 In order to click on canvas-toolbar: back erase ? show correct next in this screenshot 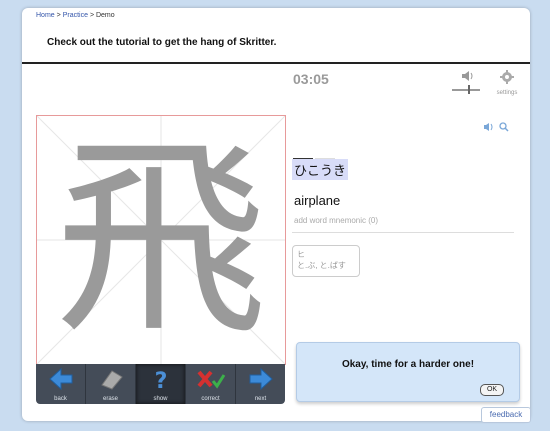, I will do `click(160, 384)`.